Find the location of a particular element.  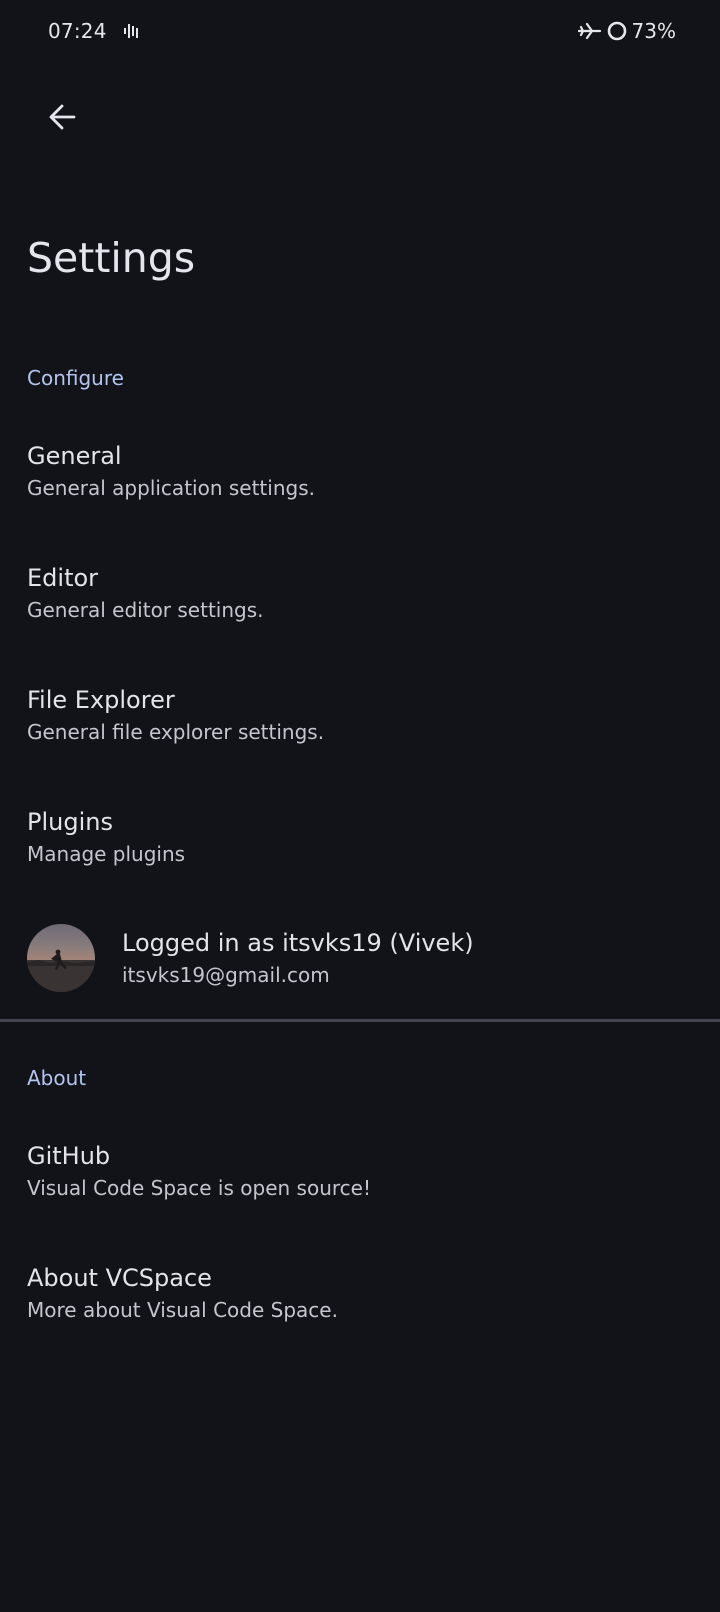

pref-github: GitHub Visual Code Space is open source! is located at coordinates (360, 1195).